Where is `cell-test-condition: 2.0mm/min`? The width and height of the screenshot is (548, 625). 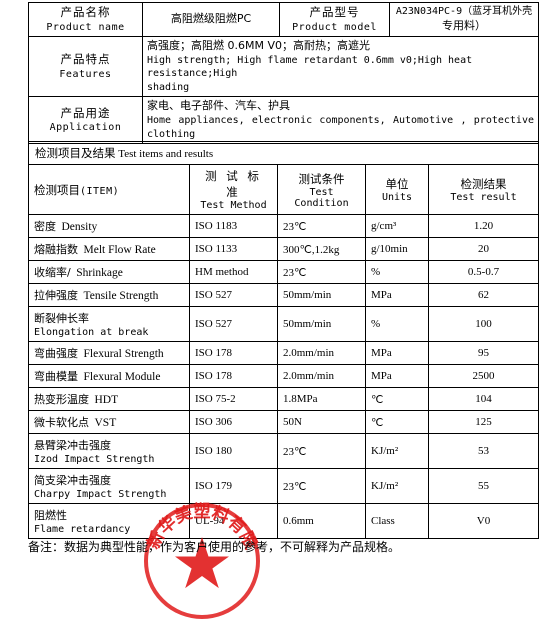
cell-test-condition: 2.0mm/min is located at coordinates (321, 376).